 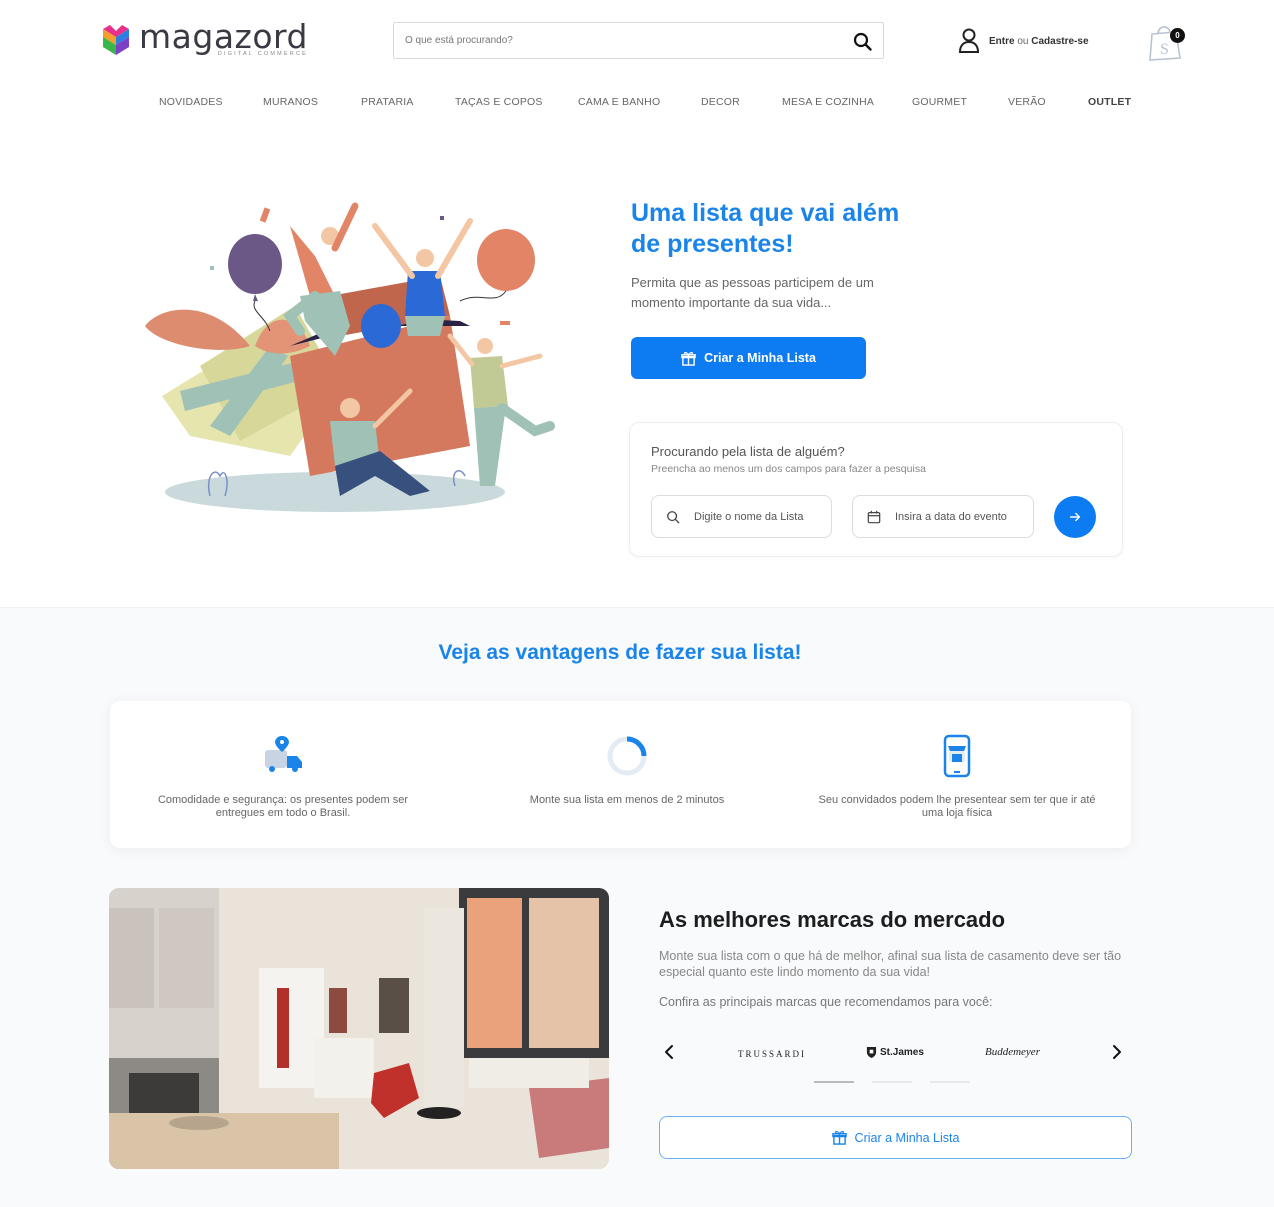 I want to click on user-icon, so click(x=969, y=40).